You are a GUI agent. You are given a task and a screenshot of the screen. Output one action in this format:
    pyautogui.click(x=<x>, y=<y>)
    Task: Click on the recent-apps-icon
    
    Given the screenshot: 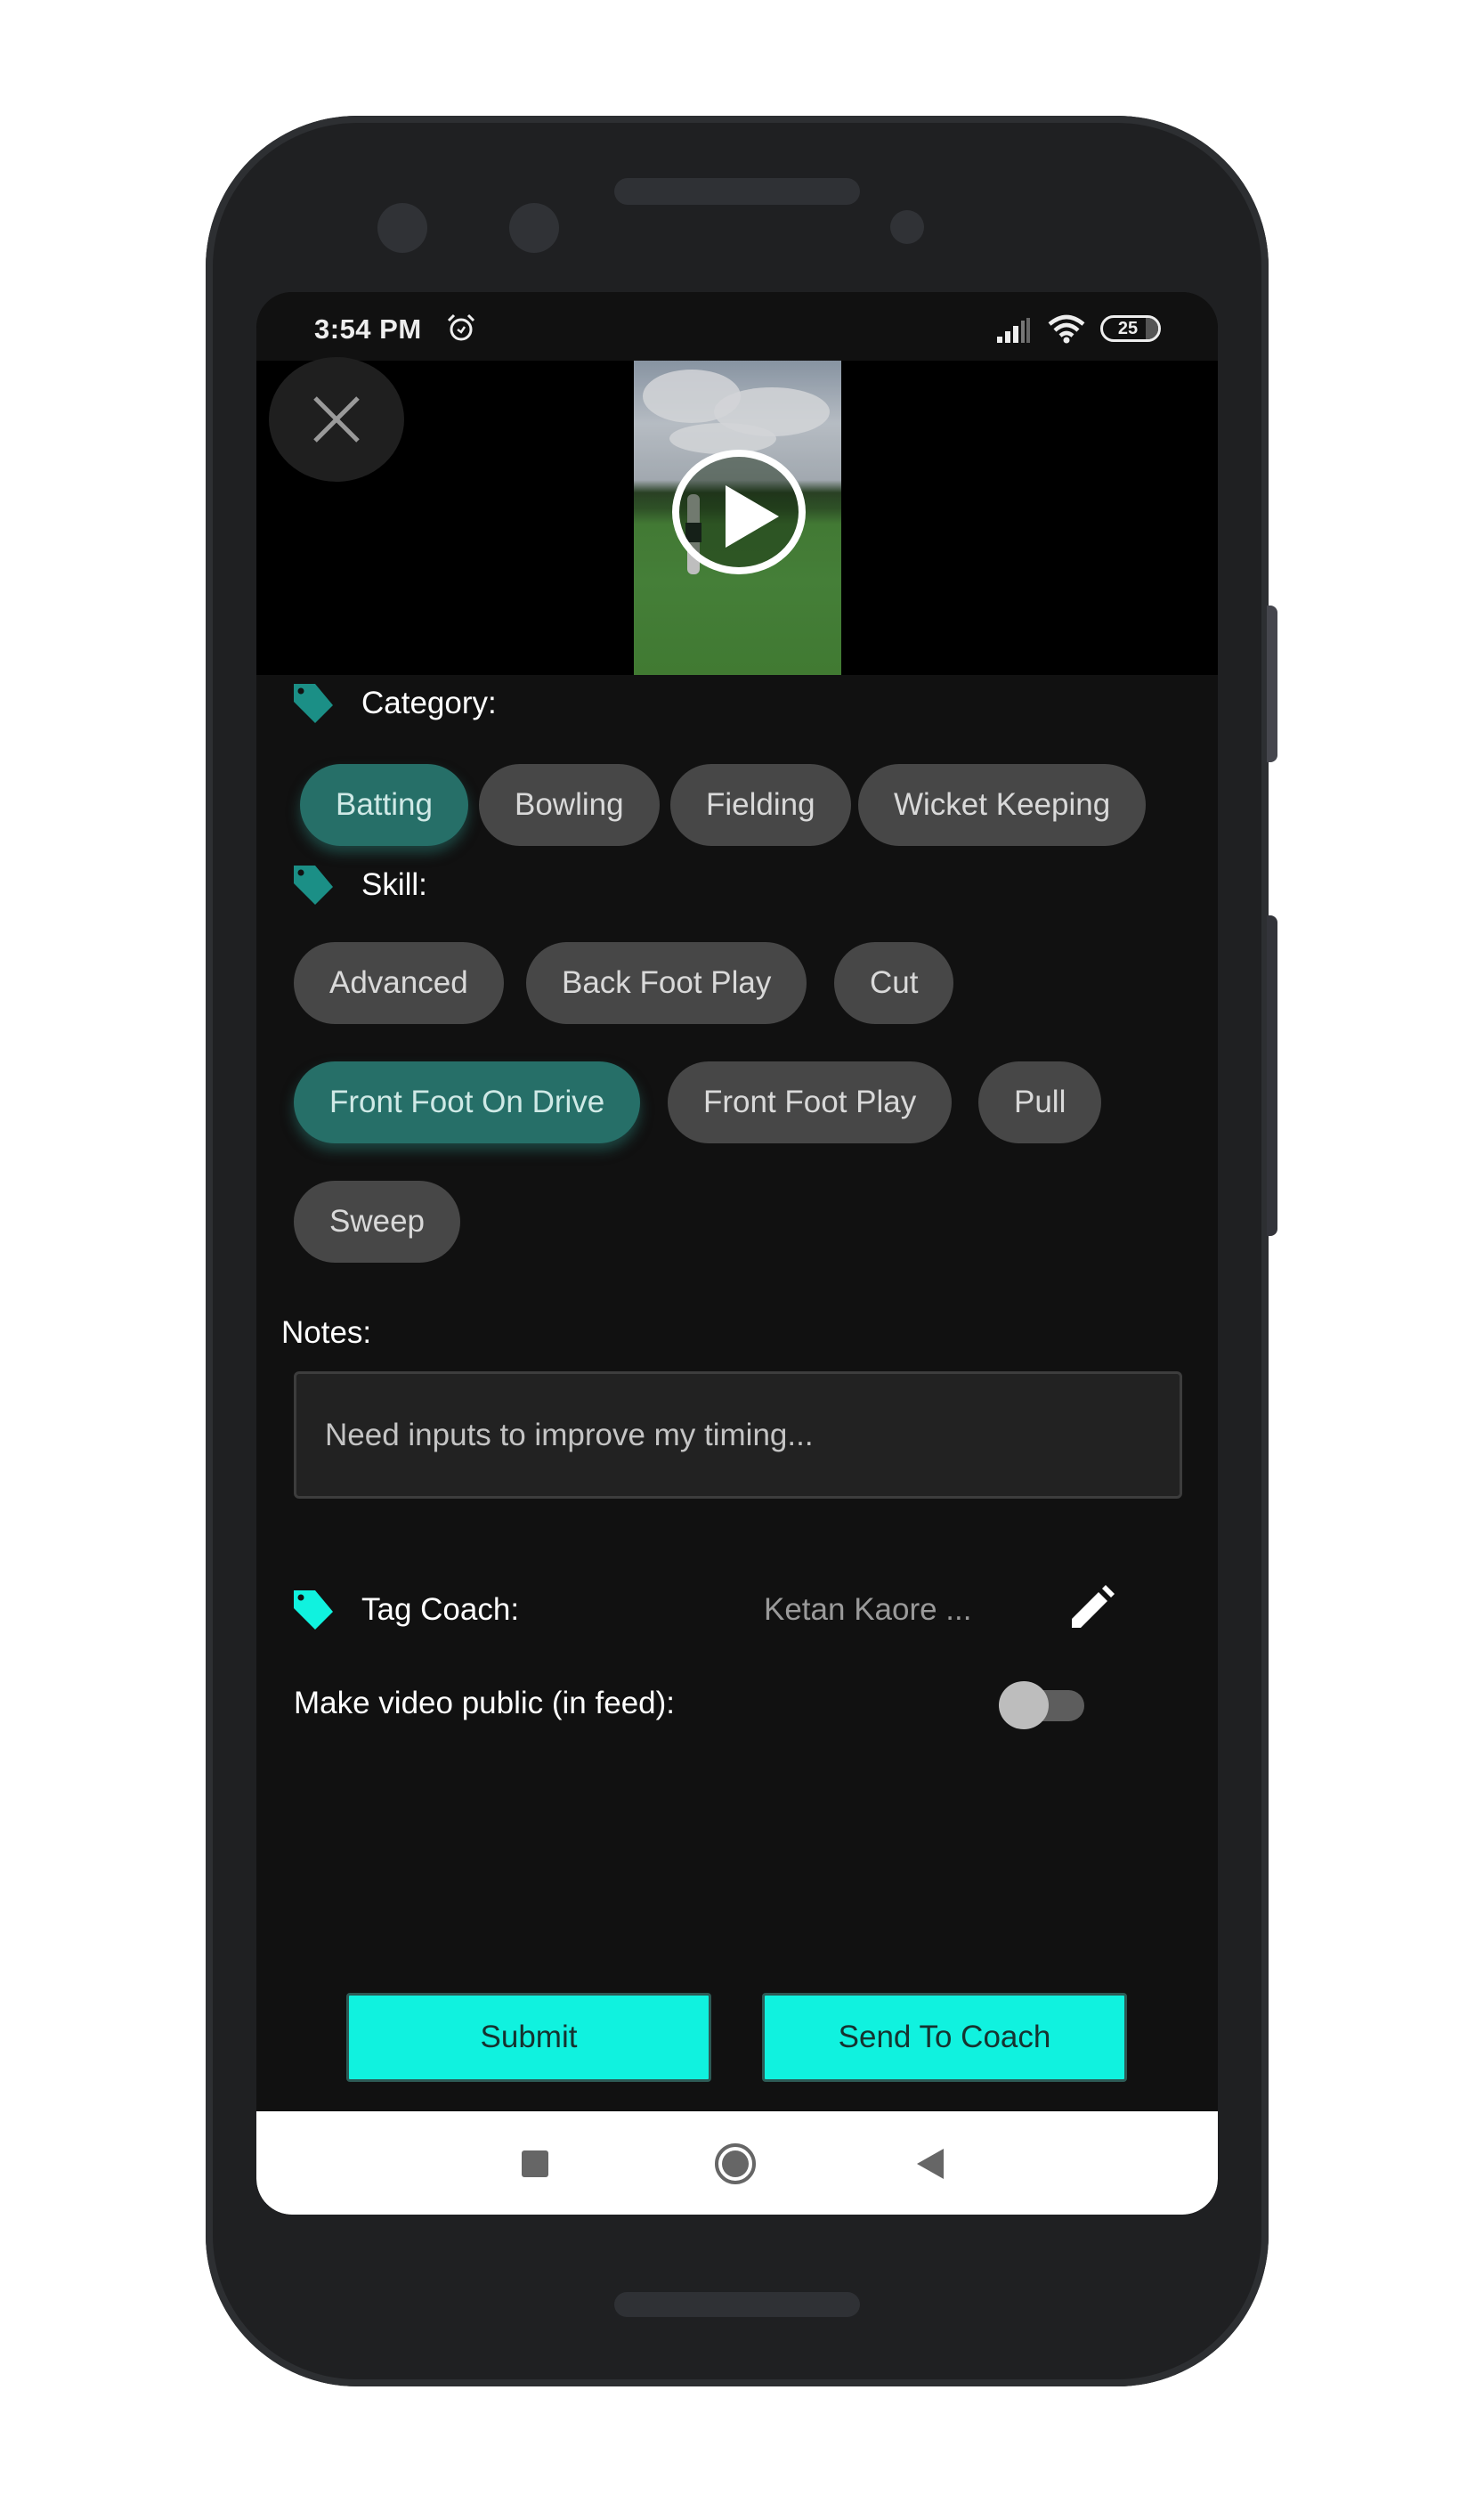 What is the action you would take?
    pyautogui.click(x=535, y=2163)
    